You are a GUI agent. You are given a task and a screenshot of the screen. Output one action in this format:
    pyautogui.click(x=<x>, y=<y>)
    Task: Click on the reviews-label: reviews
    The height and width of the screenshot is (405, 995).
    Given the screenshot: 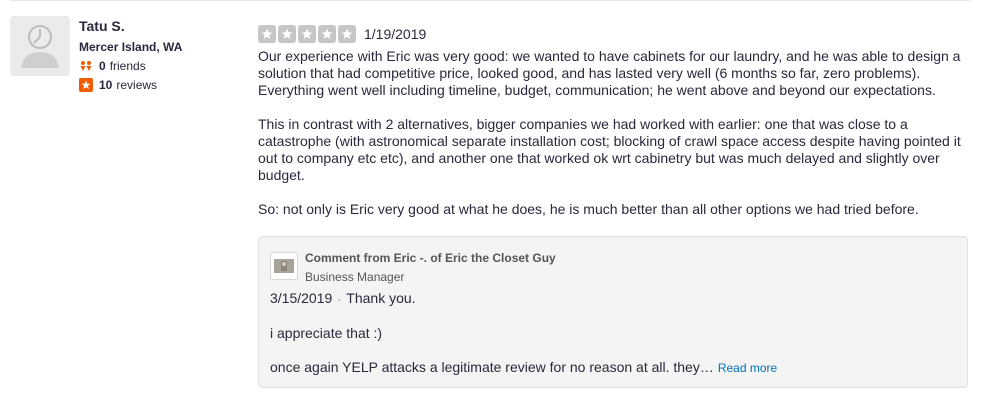 What is the action you would take?
    pyautogui.click(x=137, y=85)
    